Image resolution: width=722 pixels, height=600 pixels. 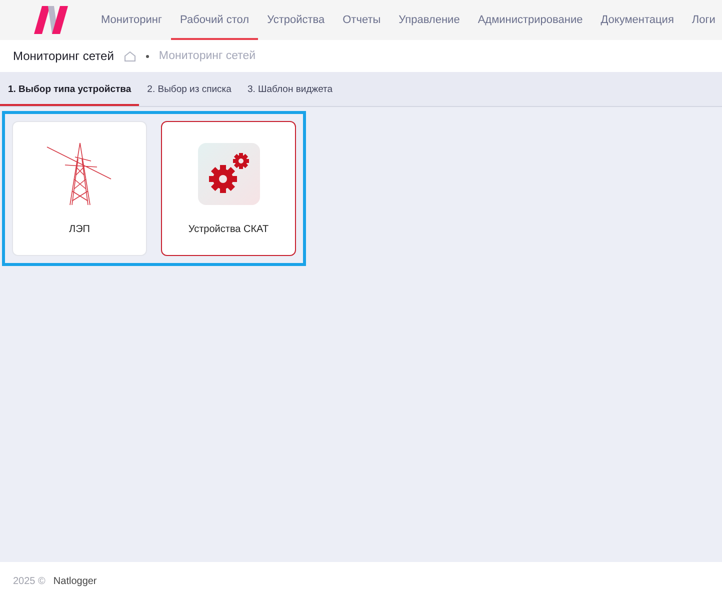 I want to click on home-icon, so click(x=130, y=56).